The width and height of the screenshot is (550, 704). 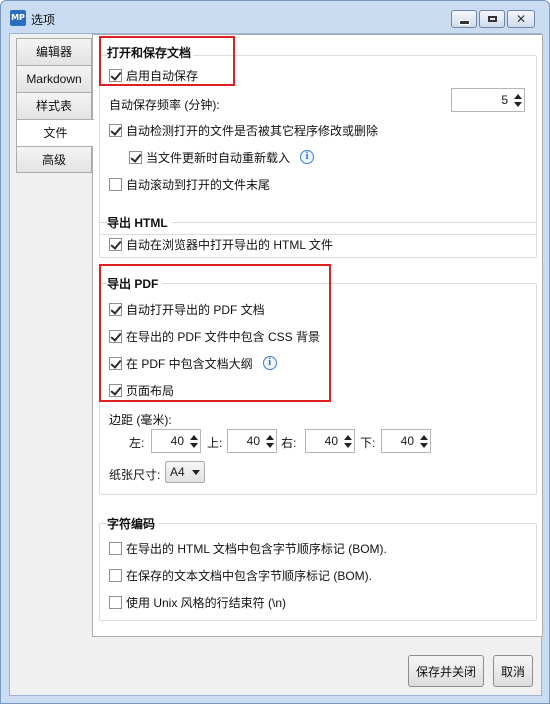 I want to click on bom-html-checkbox, so click(x=115, y=548).